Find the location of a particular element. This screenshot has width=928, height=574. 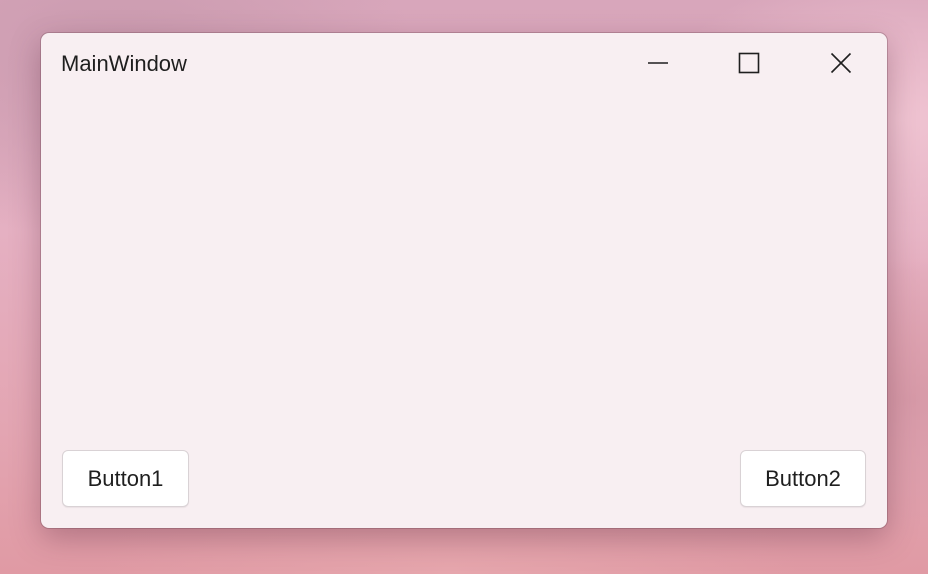

close-icon is located at coordinates (841, 63).